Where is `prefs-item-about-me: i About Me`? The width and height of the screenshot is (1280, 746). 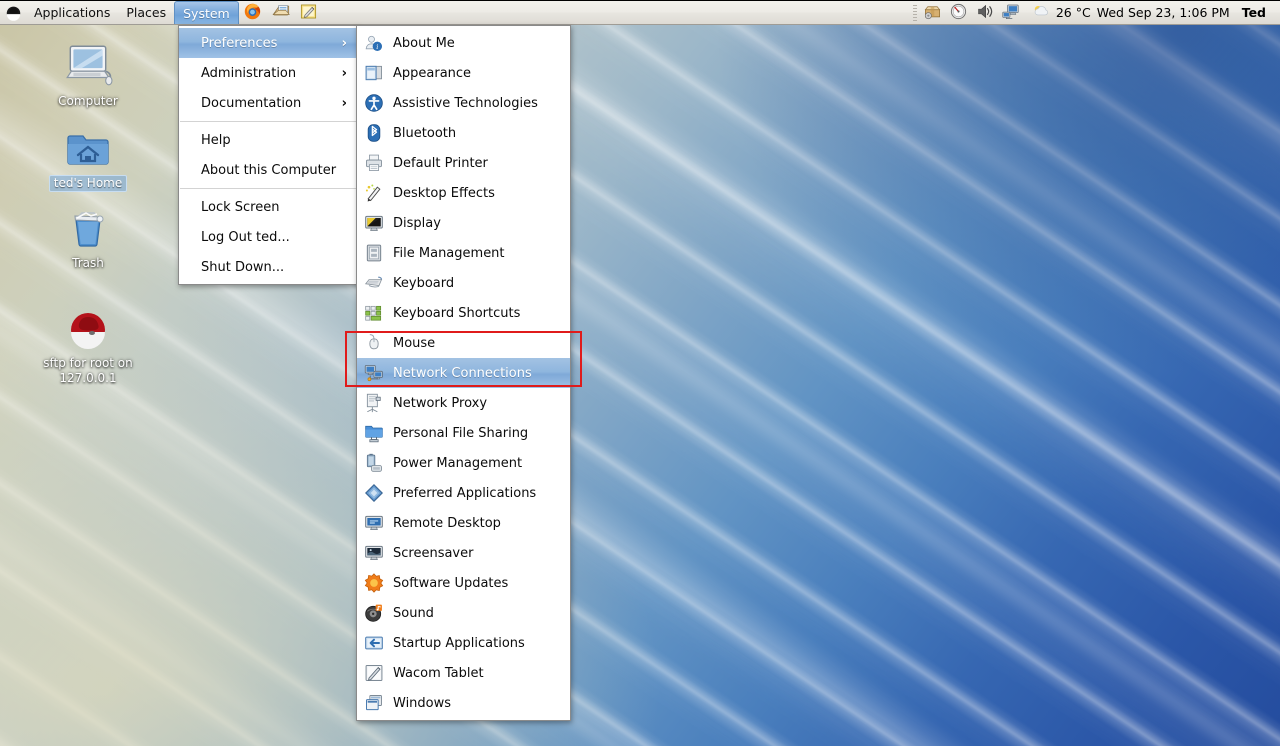
prefs-item-about-me: i About Me is located at coordinates (463, 43).